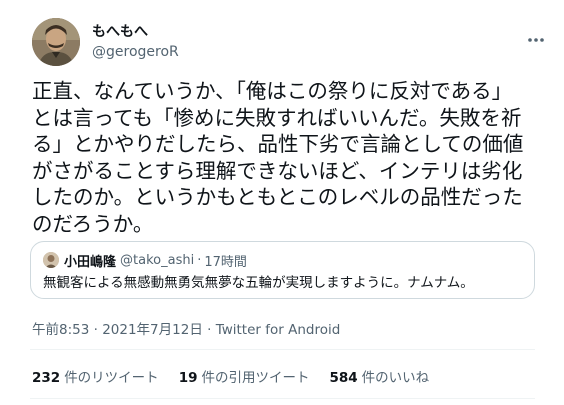 This screenshot has height=405, width=564. What do you see at coordinates (225, 262) in the screenshot?
I see `quoted-time: 17時間` at bounding box center [225, 262].